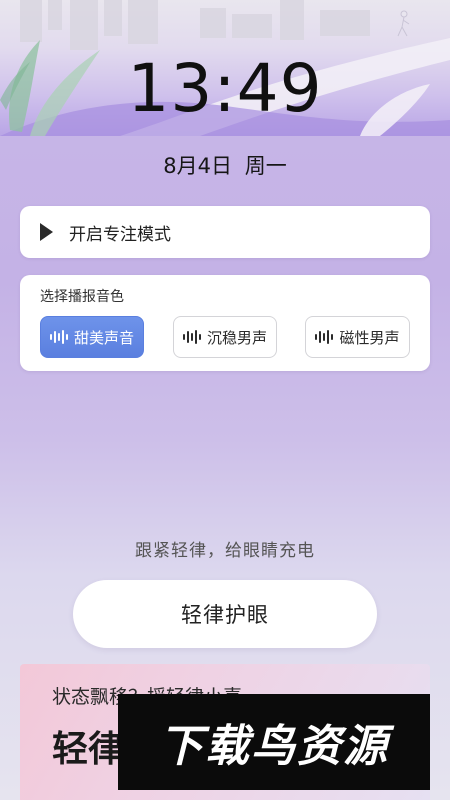 The height and width of the screenshot is (800, 450). I want to click on voice-selector-title: 选择播报音色, so click(82, 297).